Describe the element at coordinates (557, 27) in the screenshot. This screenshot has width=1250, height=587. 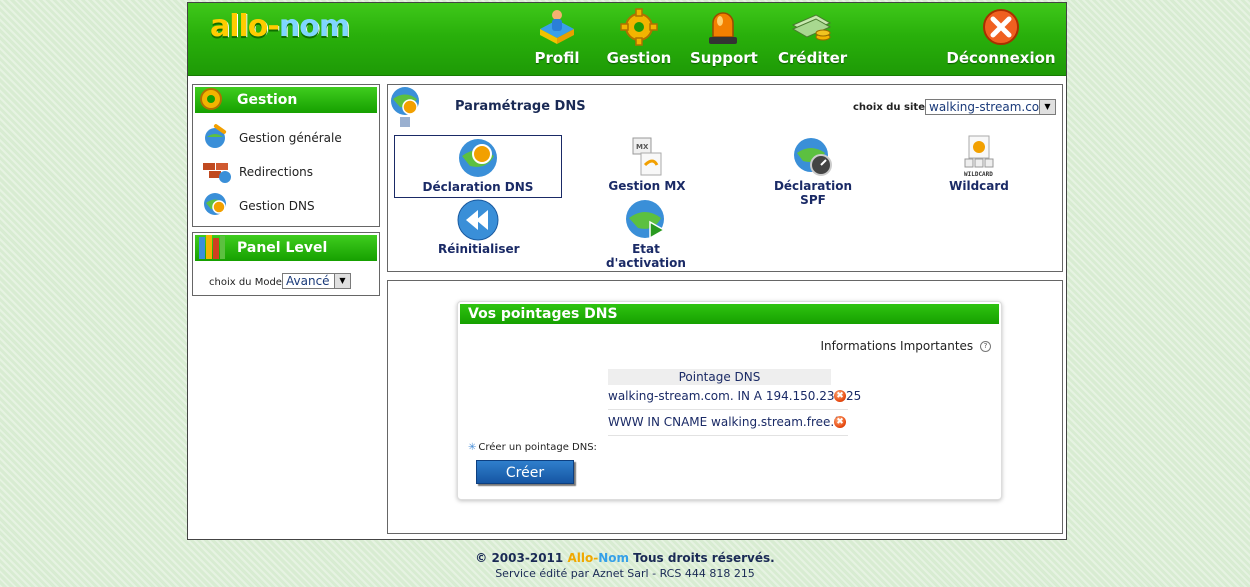
I see `profile-icon` at that location.